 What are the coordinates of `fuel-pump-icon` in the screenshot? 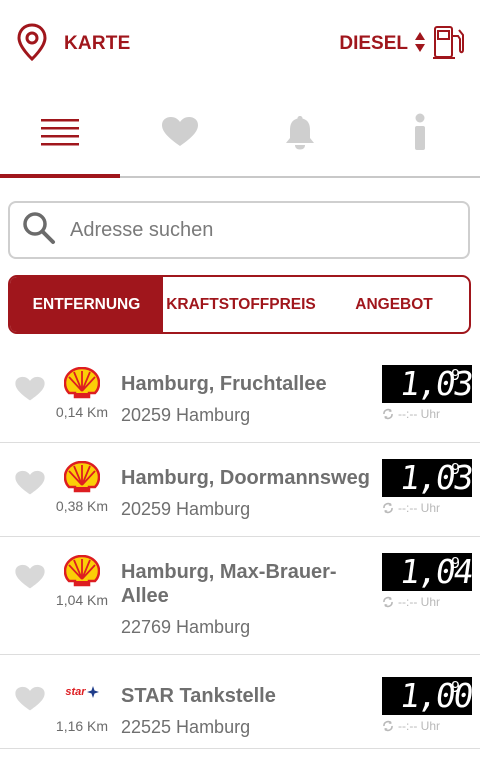 It's located at (449, 44).